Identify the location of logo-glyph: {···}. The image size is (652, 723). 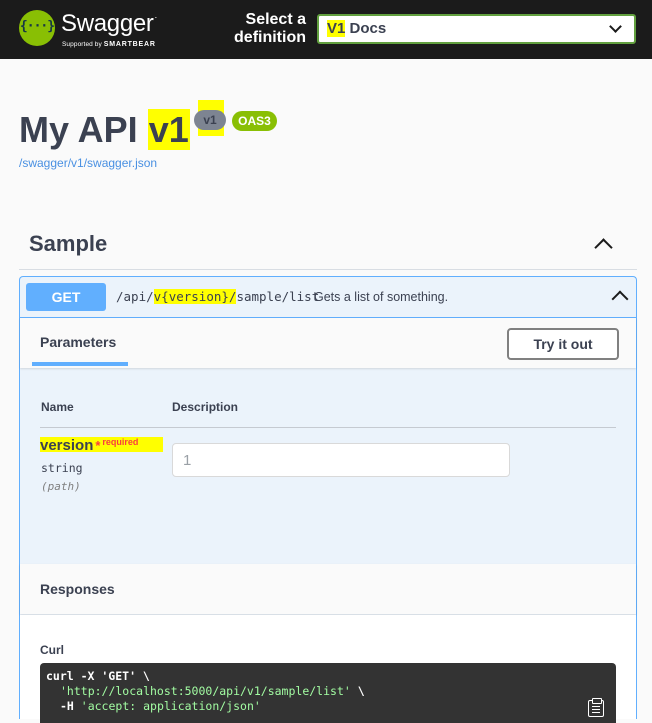
(37, 26).